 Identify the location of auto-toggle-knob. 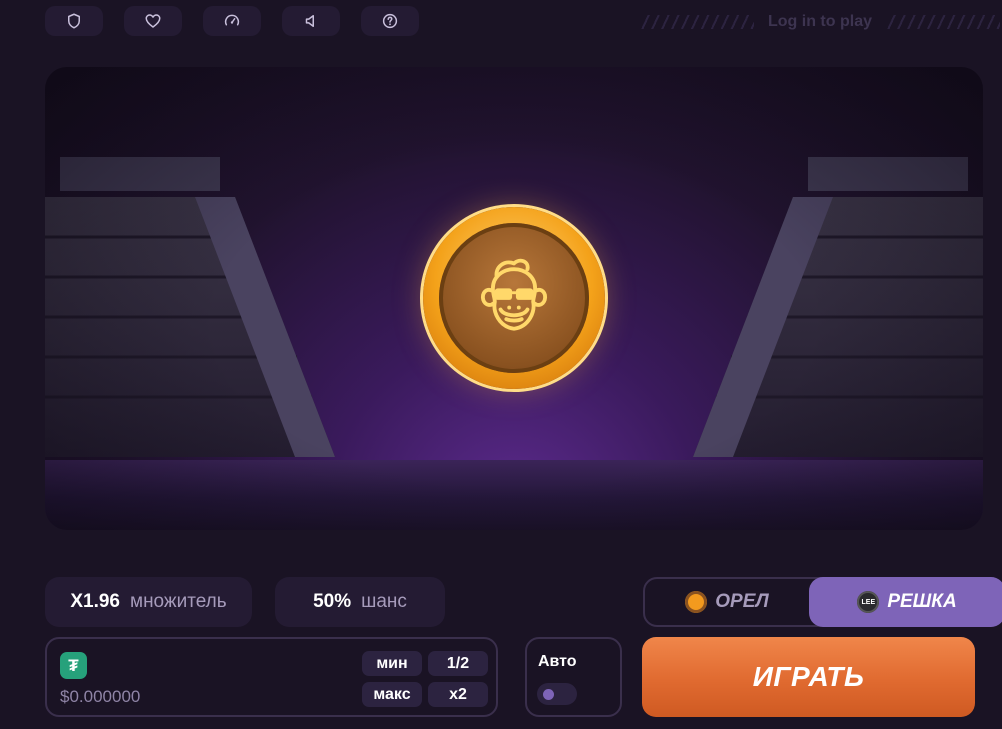
(548, 694).